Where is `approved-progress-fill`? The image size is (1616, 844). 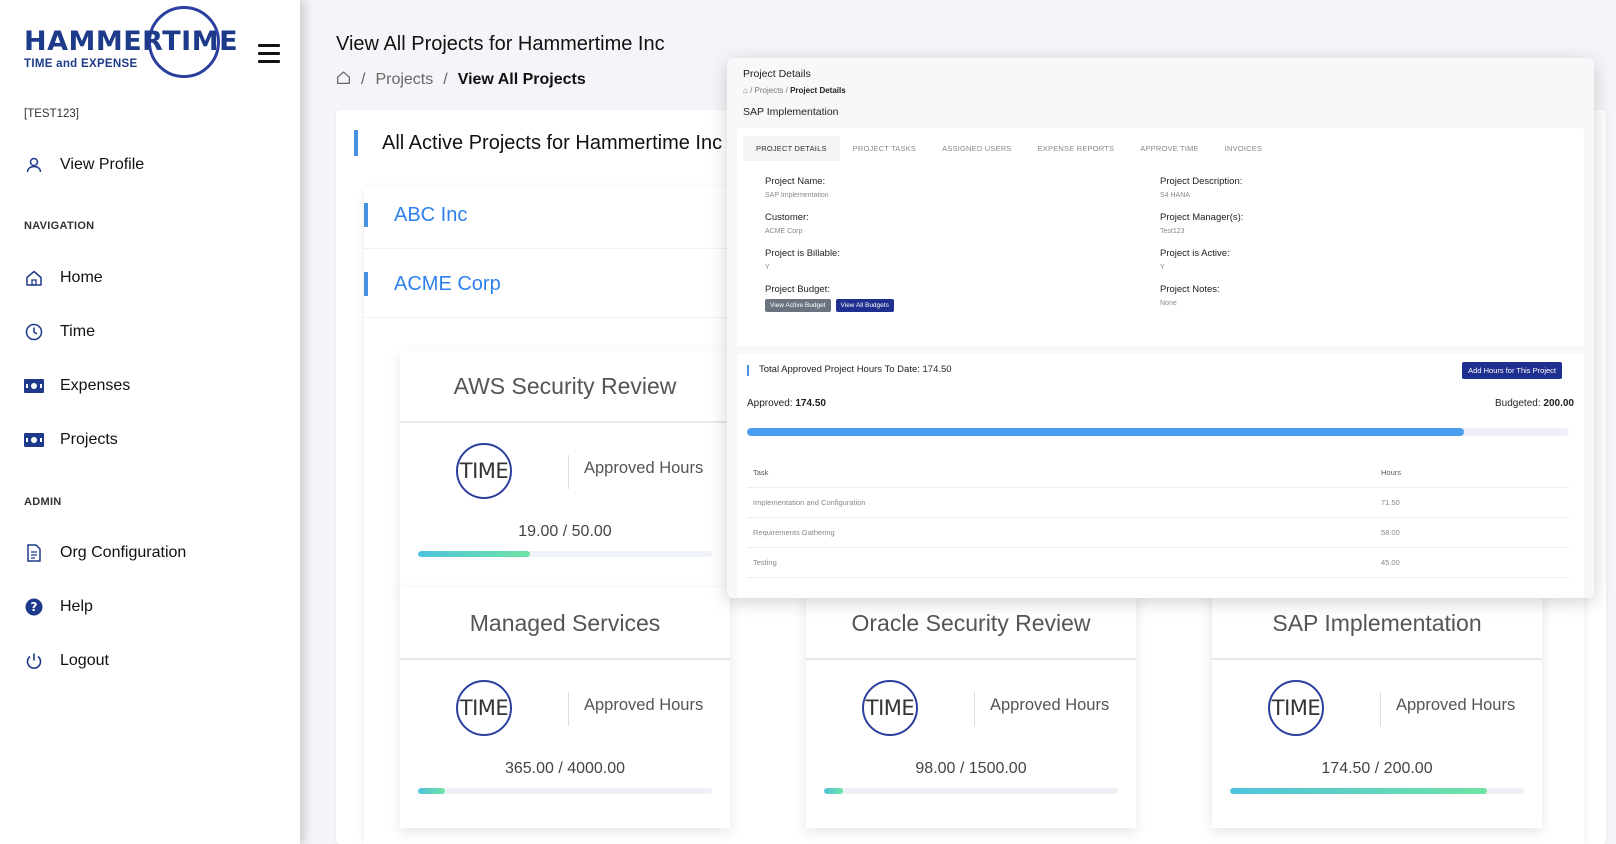 approved-progress-fill is located at coordinates (1106, 432).